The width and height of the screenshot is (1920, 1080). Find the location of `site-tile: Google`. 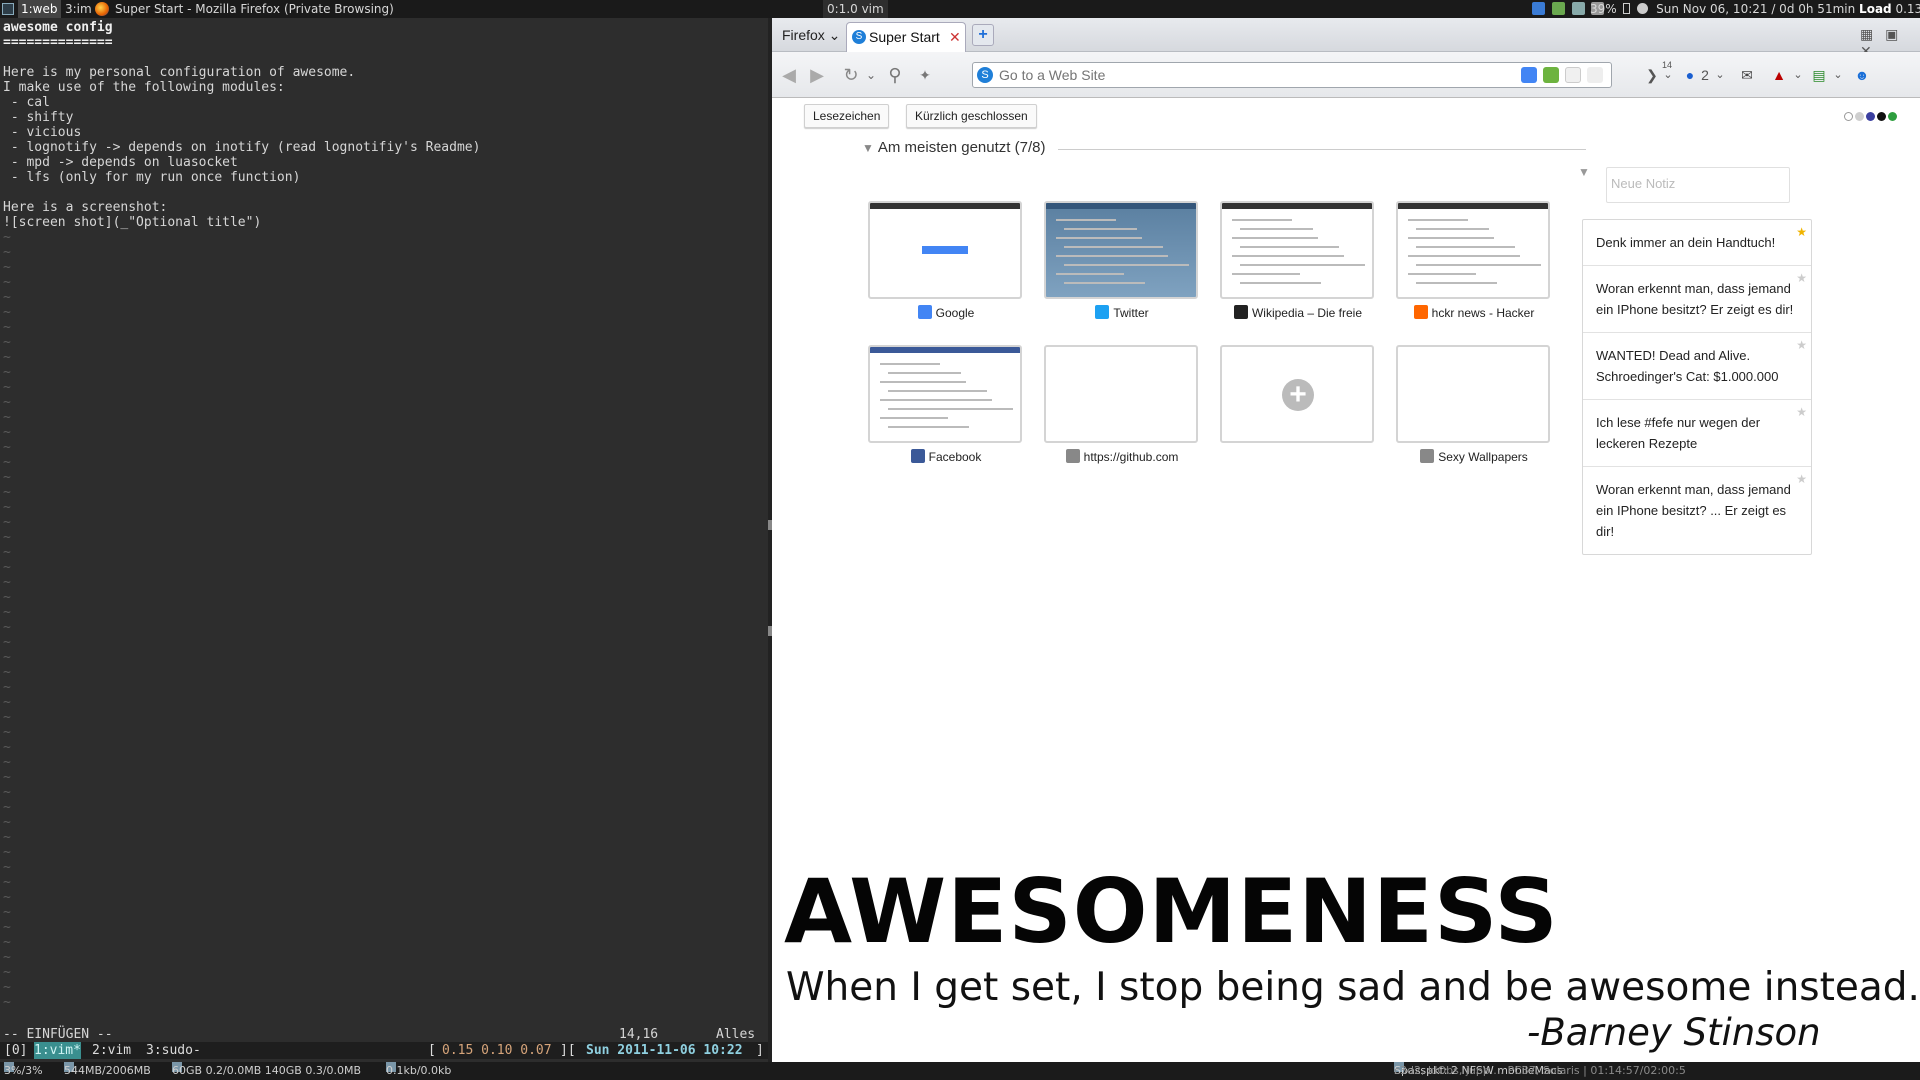

site-tile: Google is located at coordinates (946, 260).